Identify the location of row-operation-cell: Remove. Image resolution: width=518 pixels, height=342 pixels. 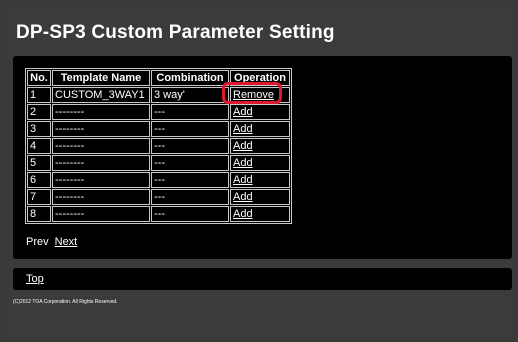
(260, 95).